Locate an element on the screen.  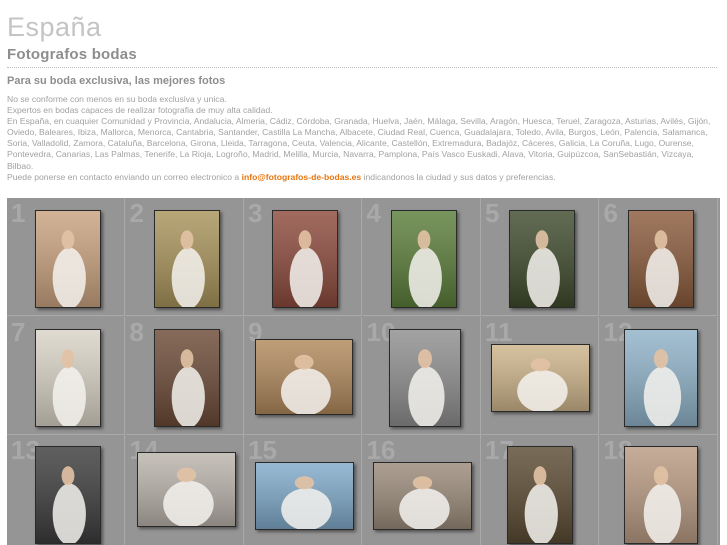
gallery-cell: 12 is located at coordinates (658, 375).